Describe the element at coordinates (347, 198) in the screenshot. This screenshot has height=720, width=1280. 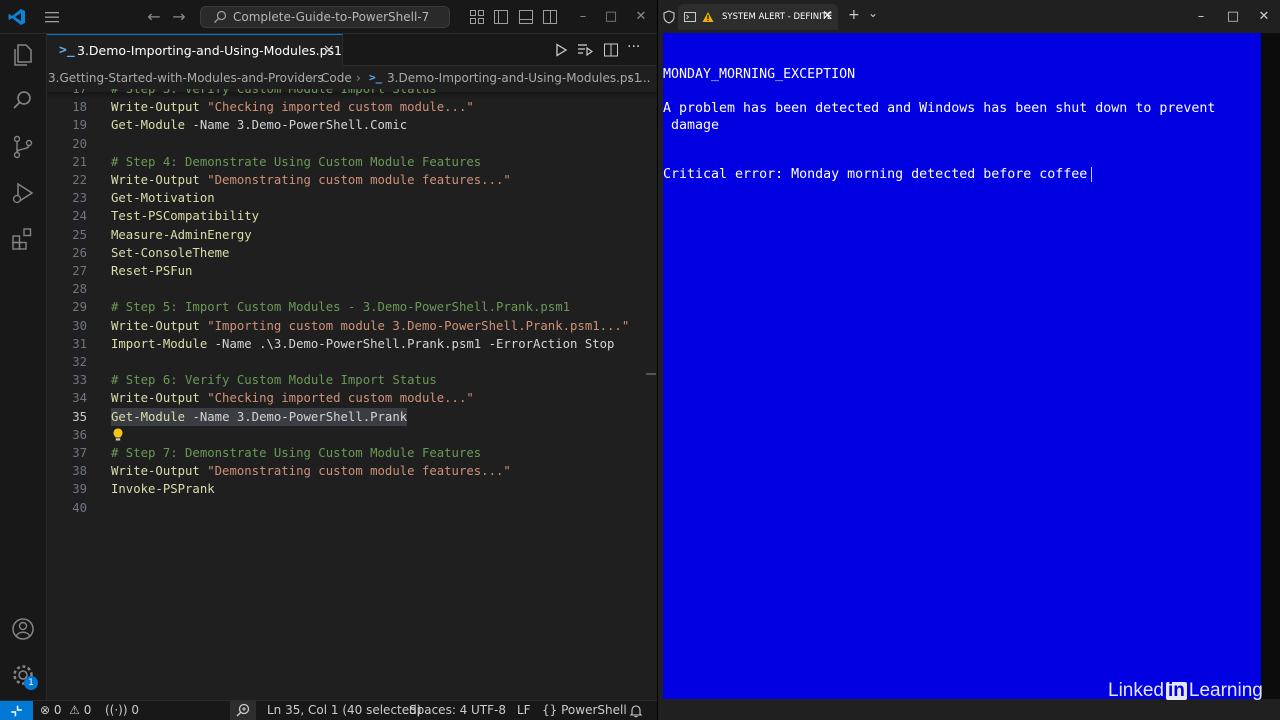
I see `code-line: 23 Get-Motivation` at that location.